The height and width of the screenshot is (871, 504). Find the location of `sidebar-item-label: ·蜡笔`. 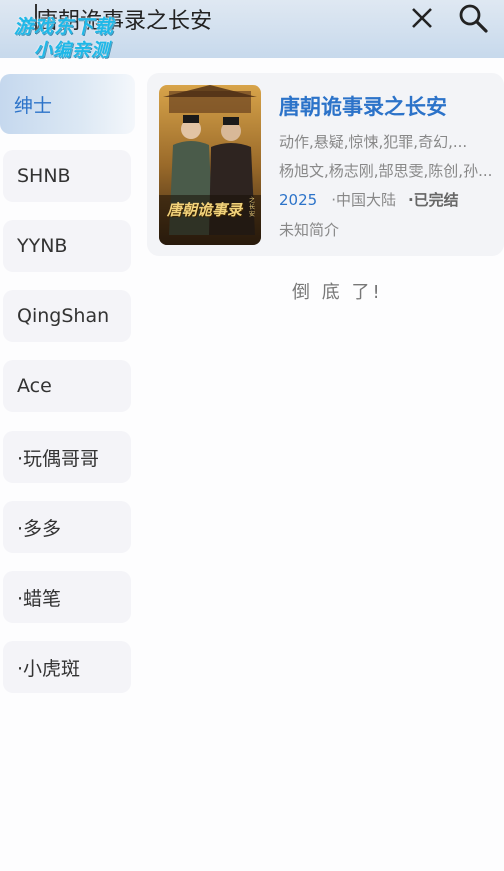

sidebar-item-label: ·蜡笔 is located at coordinates (39, 598).